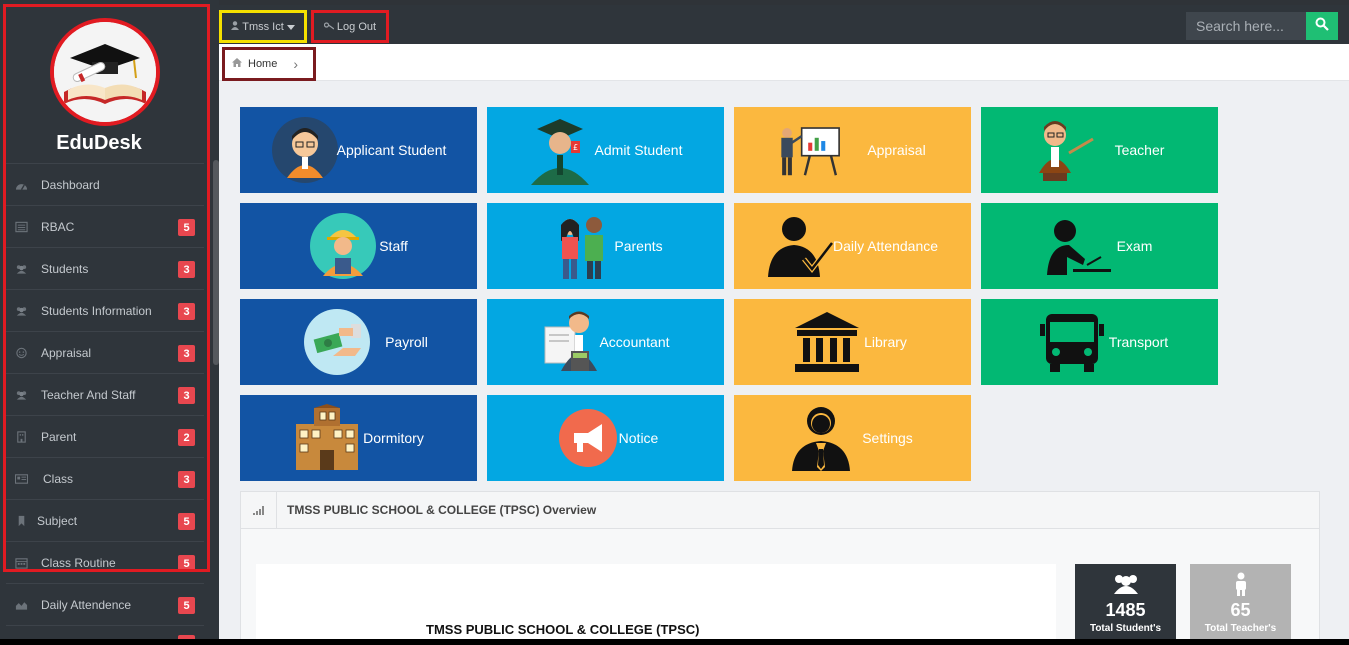 This screenshot has width=1349, height=645. What do you see at coordinates (391, 150) in the screenshot?
I see `tile-label: Applicant Student` at bounding box center [391, 150].